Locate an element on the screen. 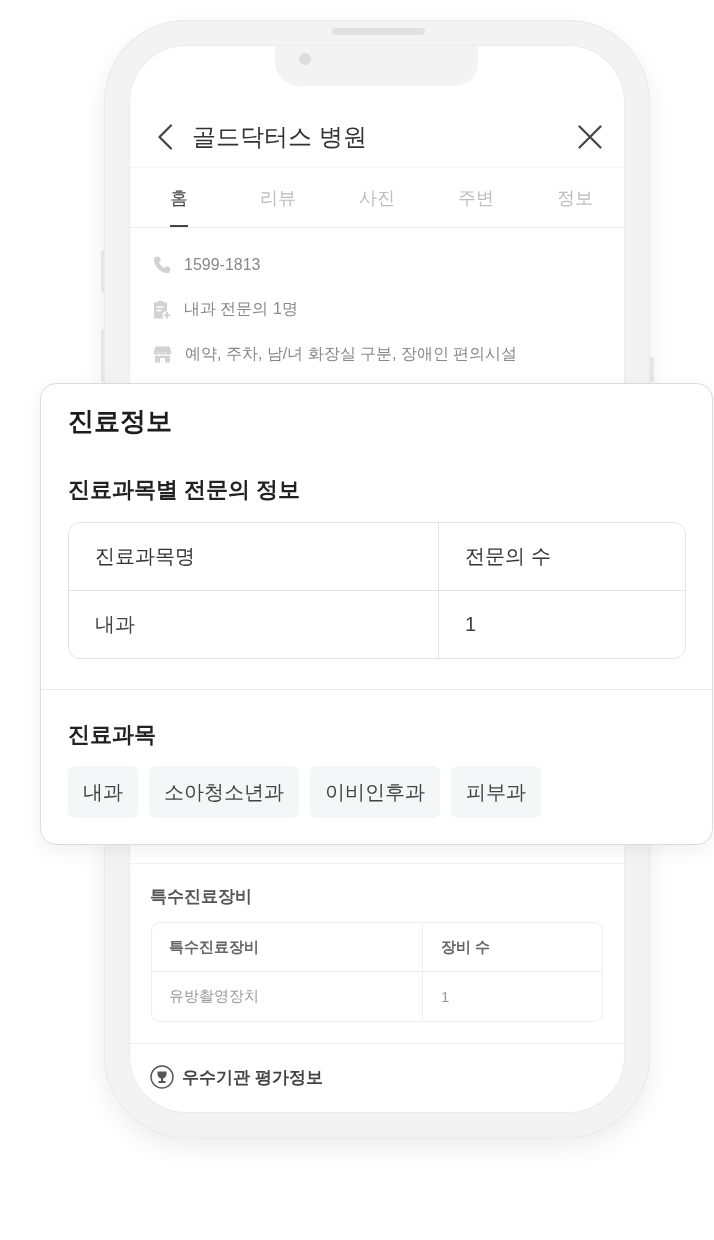 Image resolution: width=714 pixels, height=1240 pixels. facility-list: 예약, 주차, 남/녀 화장실 구분, 장애인 편의시설 is located at coordinates (351, 354).